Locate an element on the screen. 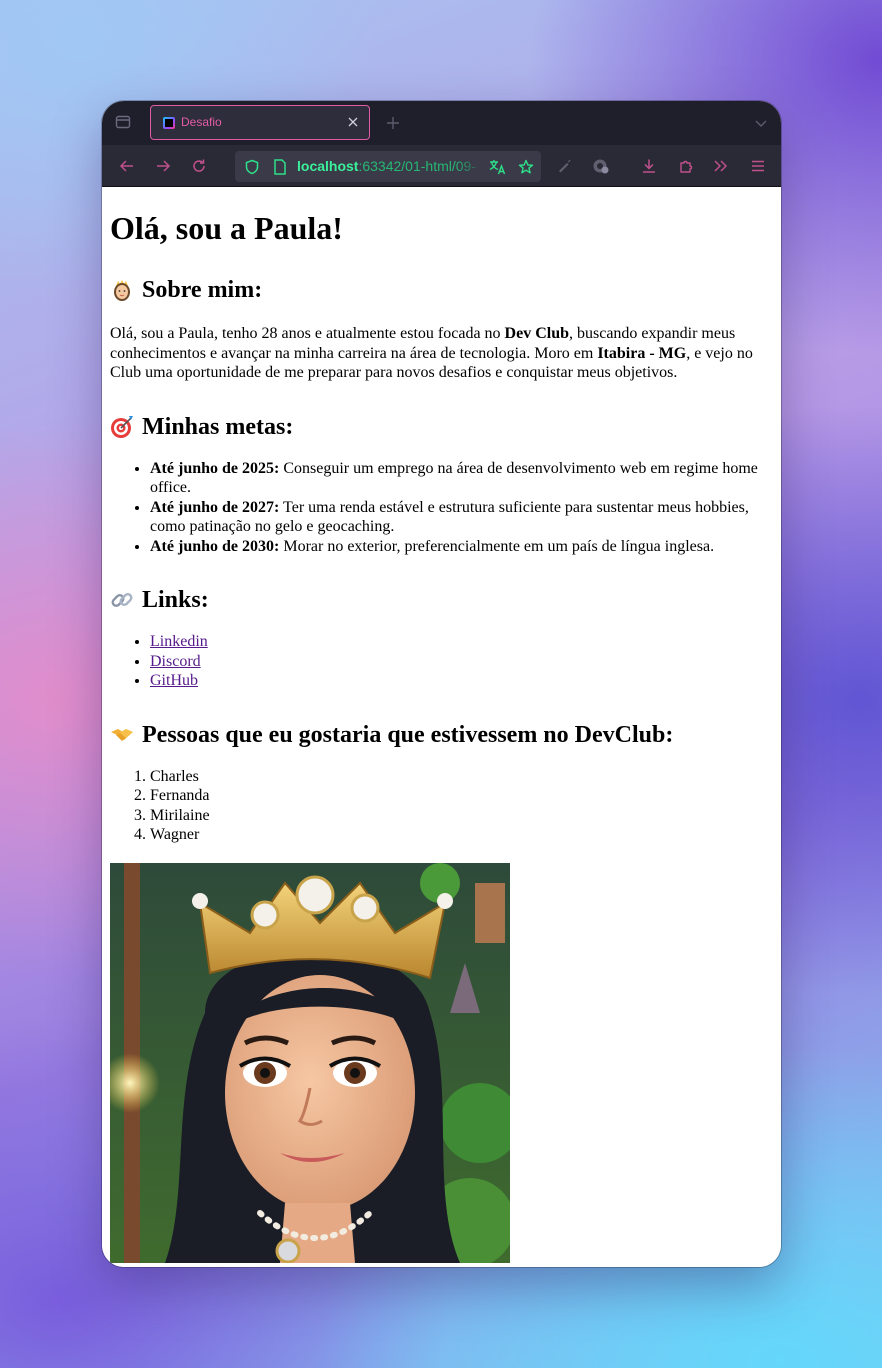  about-heading: Sobre mim: is located at coordinates (441, 290).